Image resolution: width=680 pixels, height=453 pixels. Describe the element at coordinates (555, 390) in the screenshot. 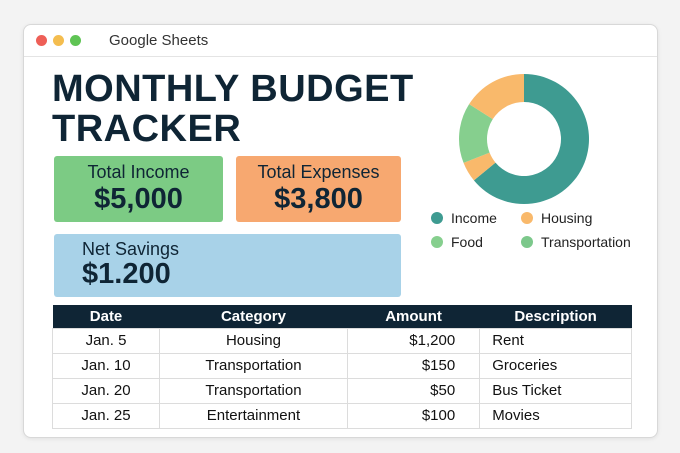

I see `table-cell: Bus Ticket` at that location.